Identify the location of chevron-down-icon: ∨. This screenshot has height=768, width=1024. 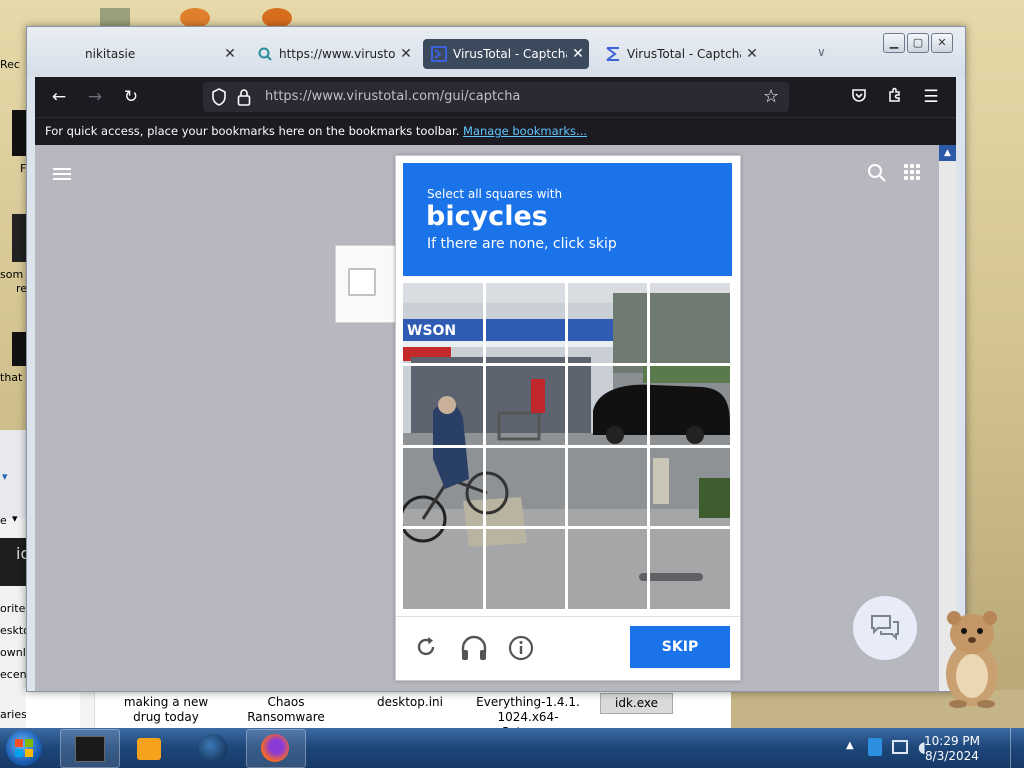
(821, 52).